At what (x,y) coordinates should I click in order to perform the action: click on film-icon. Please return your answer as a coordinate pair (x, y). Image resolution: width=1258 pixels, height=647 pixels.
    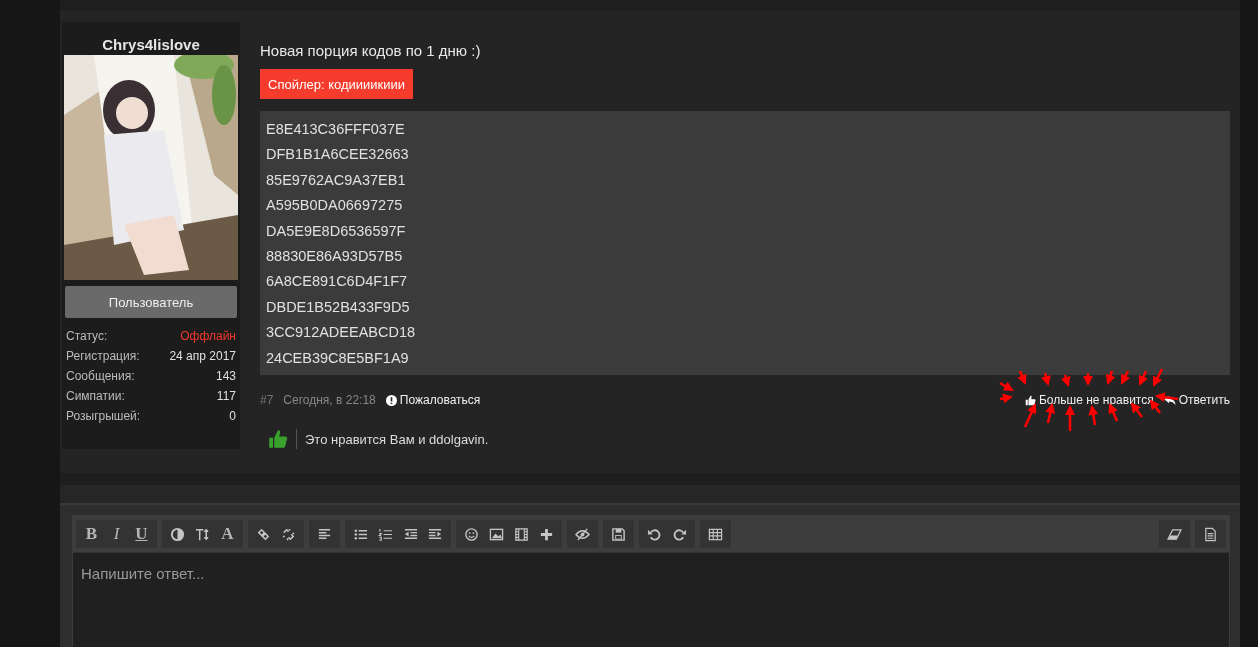
    Looking at the image, I should click on (521, 534).